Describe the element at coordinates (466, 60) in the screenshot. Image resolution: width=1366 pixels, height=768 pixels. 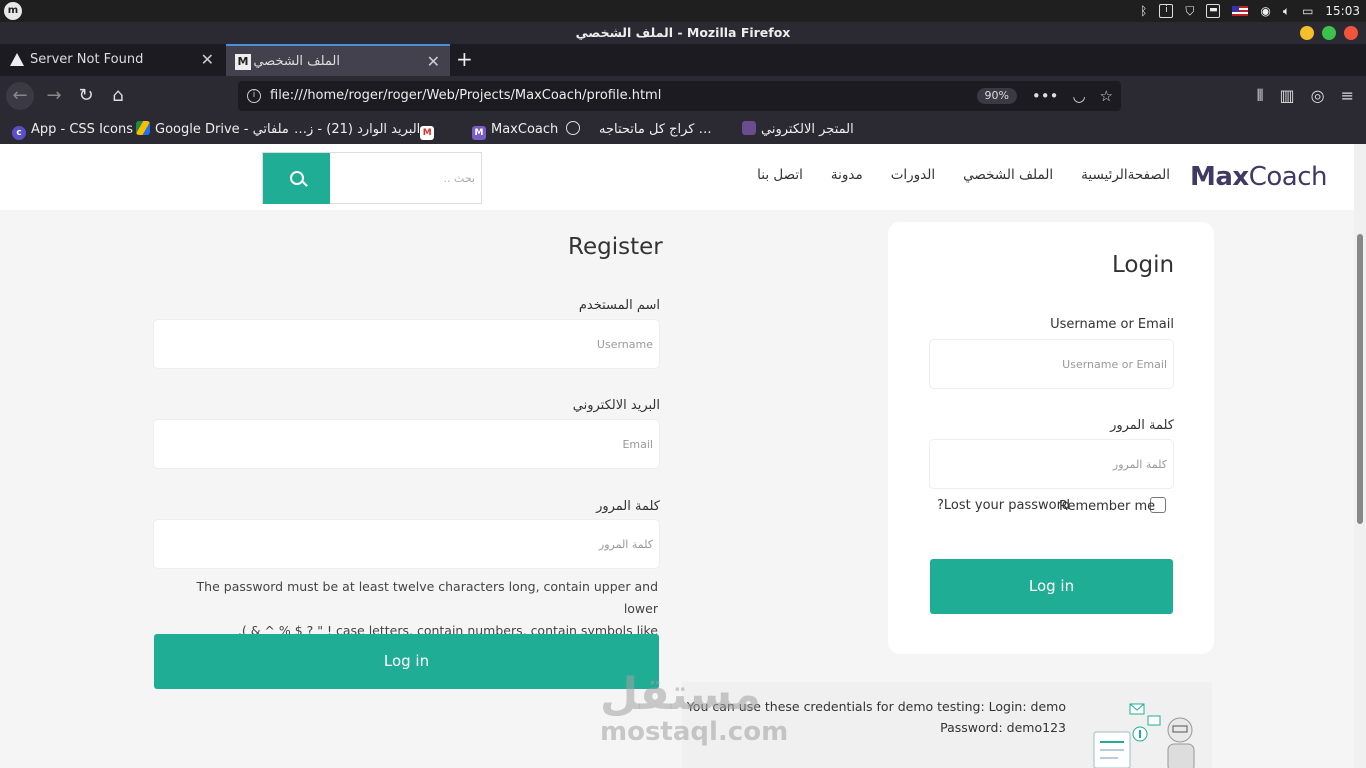
I see `new-tab-button: +` at that location.